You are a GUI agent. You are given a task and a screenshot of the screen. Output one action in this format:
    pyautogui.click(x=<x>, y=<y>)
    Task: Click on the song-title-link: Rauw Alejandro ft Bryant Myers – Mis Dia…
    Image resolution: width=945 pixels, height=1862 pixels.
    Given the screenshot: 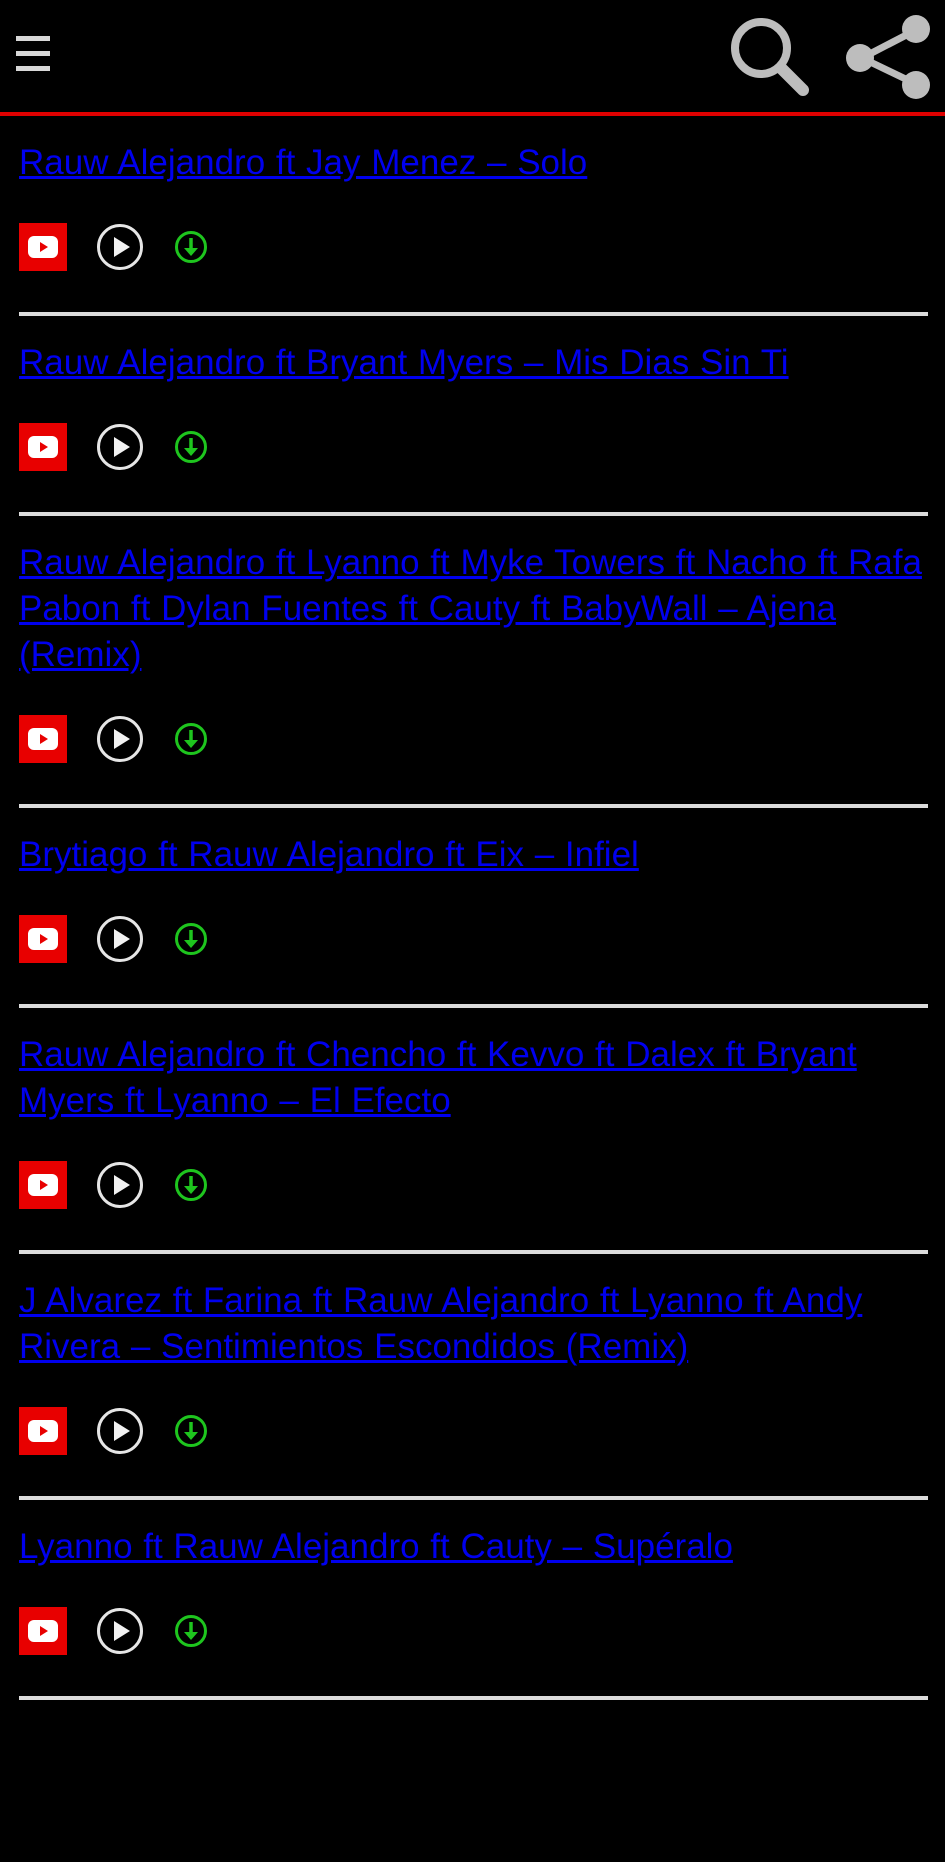 What is the action you would take?
    pyautogui.click(x=473, y=363)
    